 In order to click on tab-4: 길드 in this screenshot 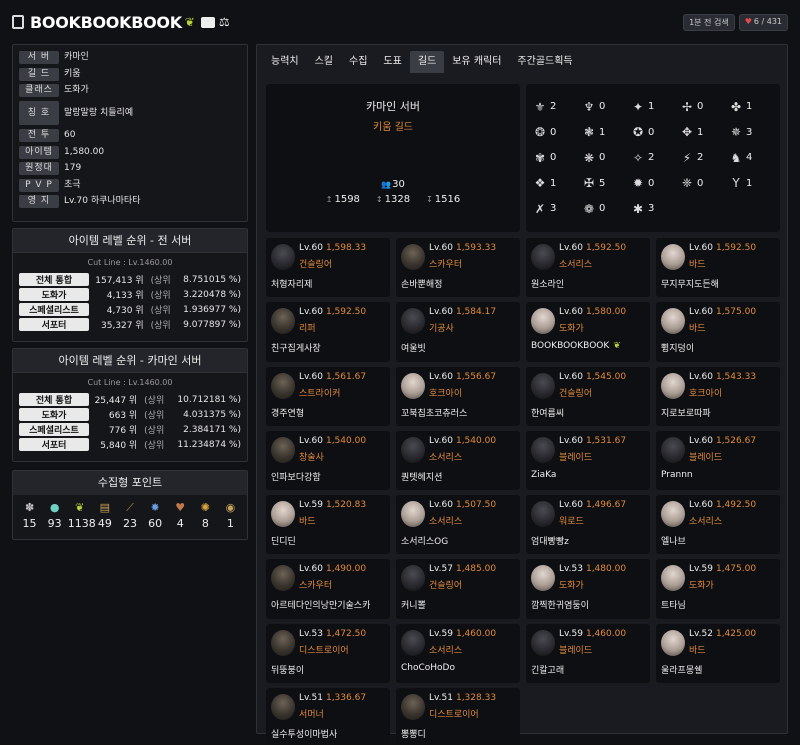, I will do `click(427, 62)`.